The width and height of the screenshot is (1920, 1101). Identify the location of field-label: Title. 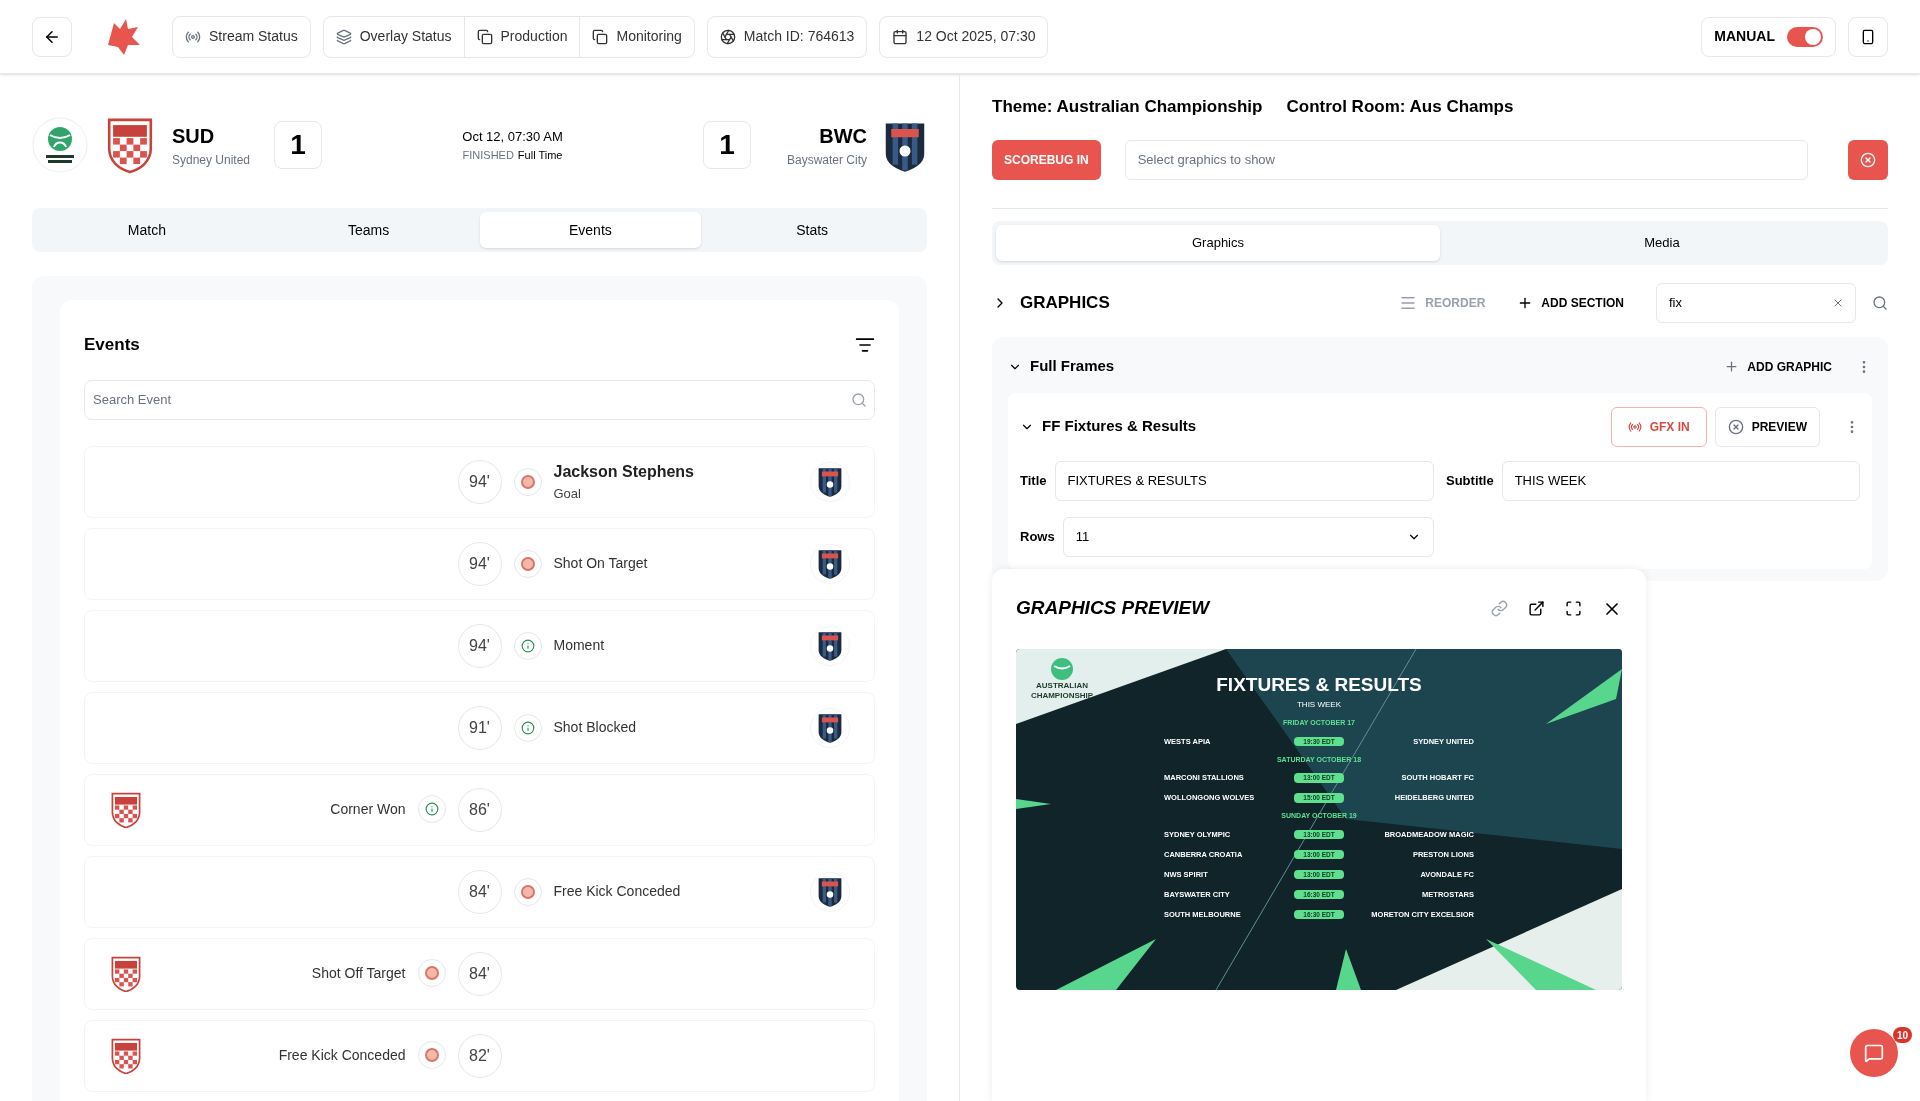
(1033, 480).